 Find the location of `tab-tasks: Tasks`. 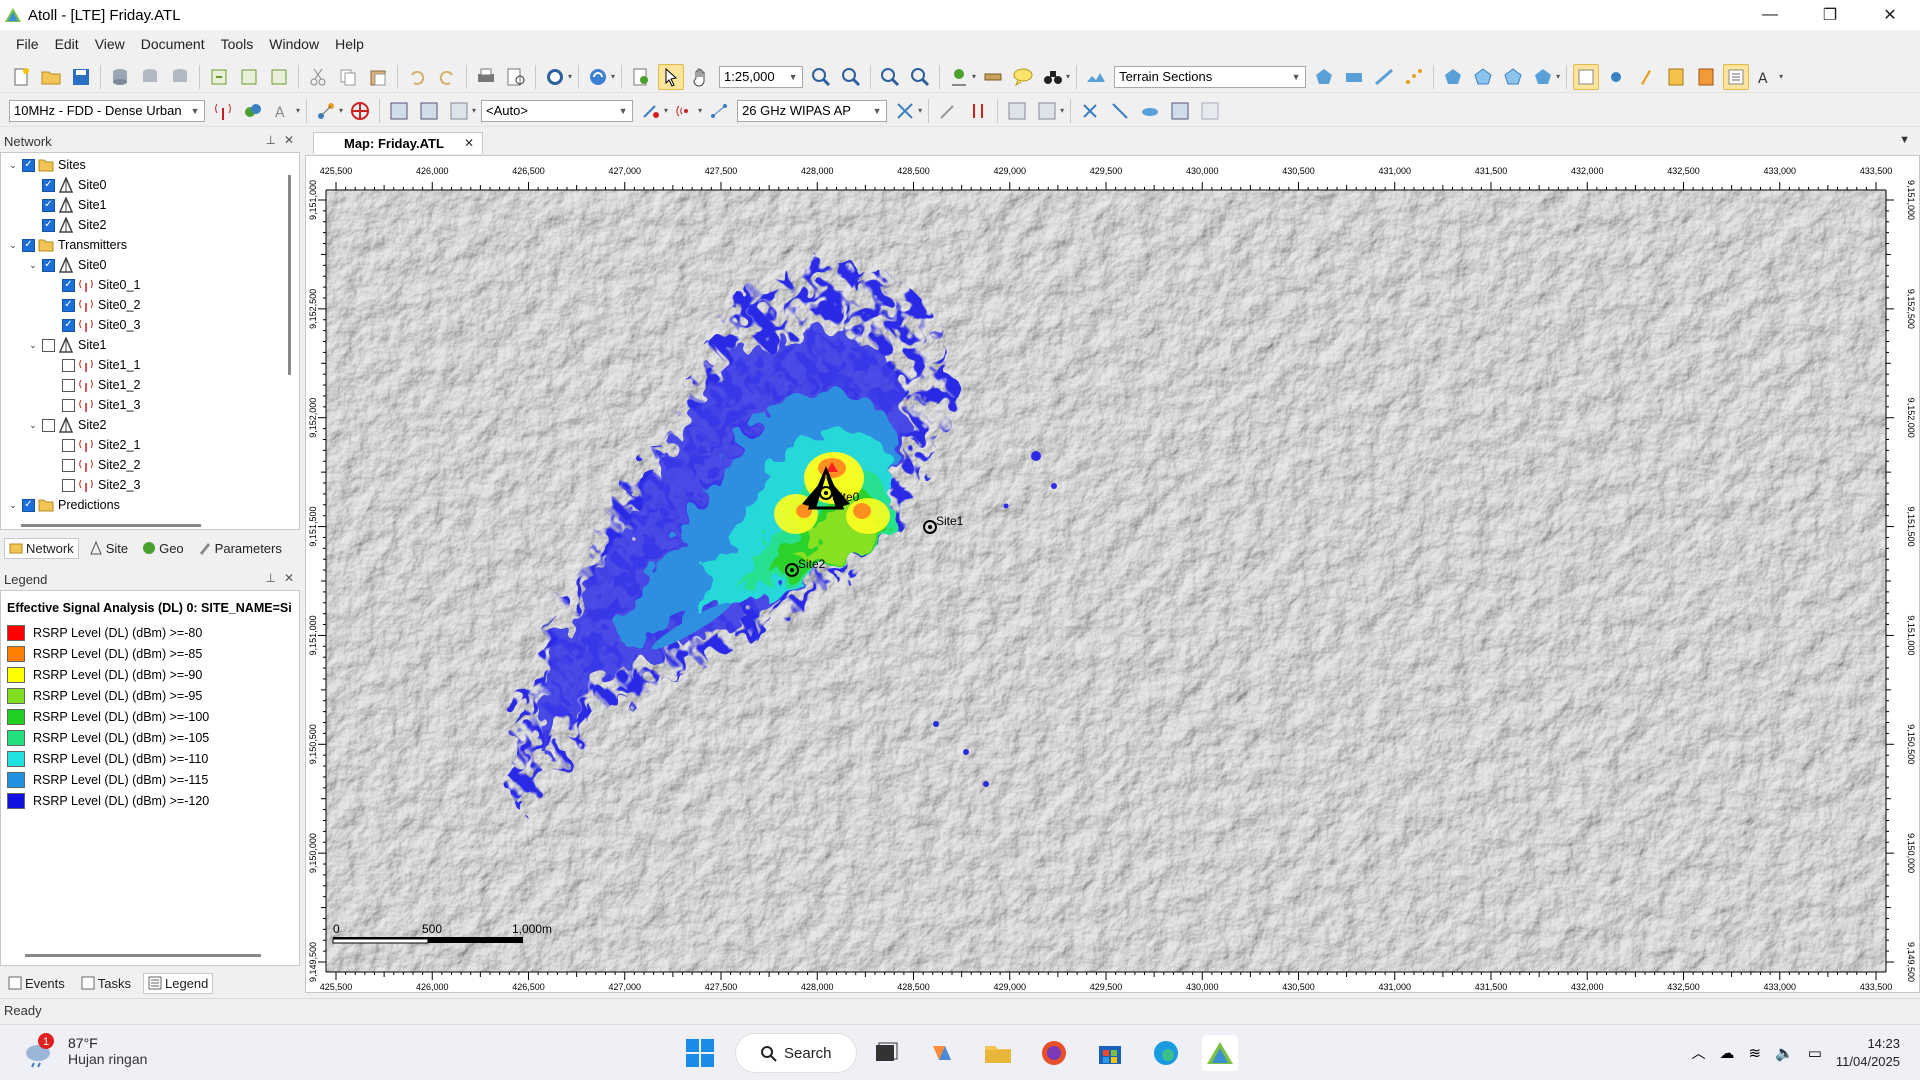

tab-tasks: Tasks is located at coordinates (106, 983).